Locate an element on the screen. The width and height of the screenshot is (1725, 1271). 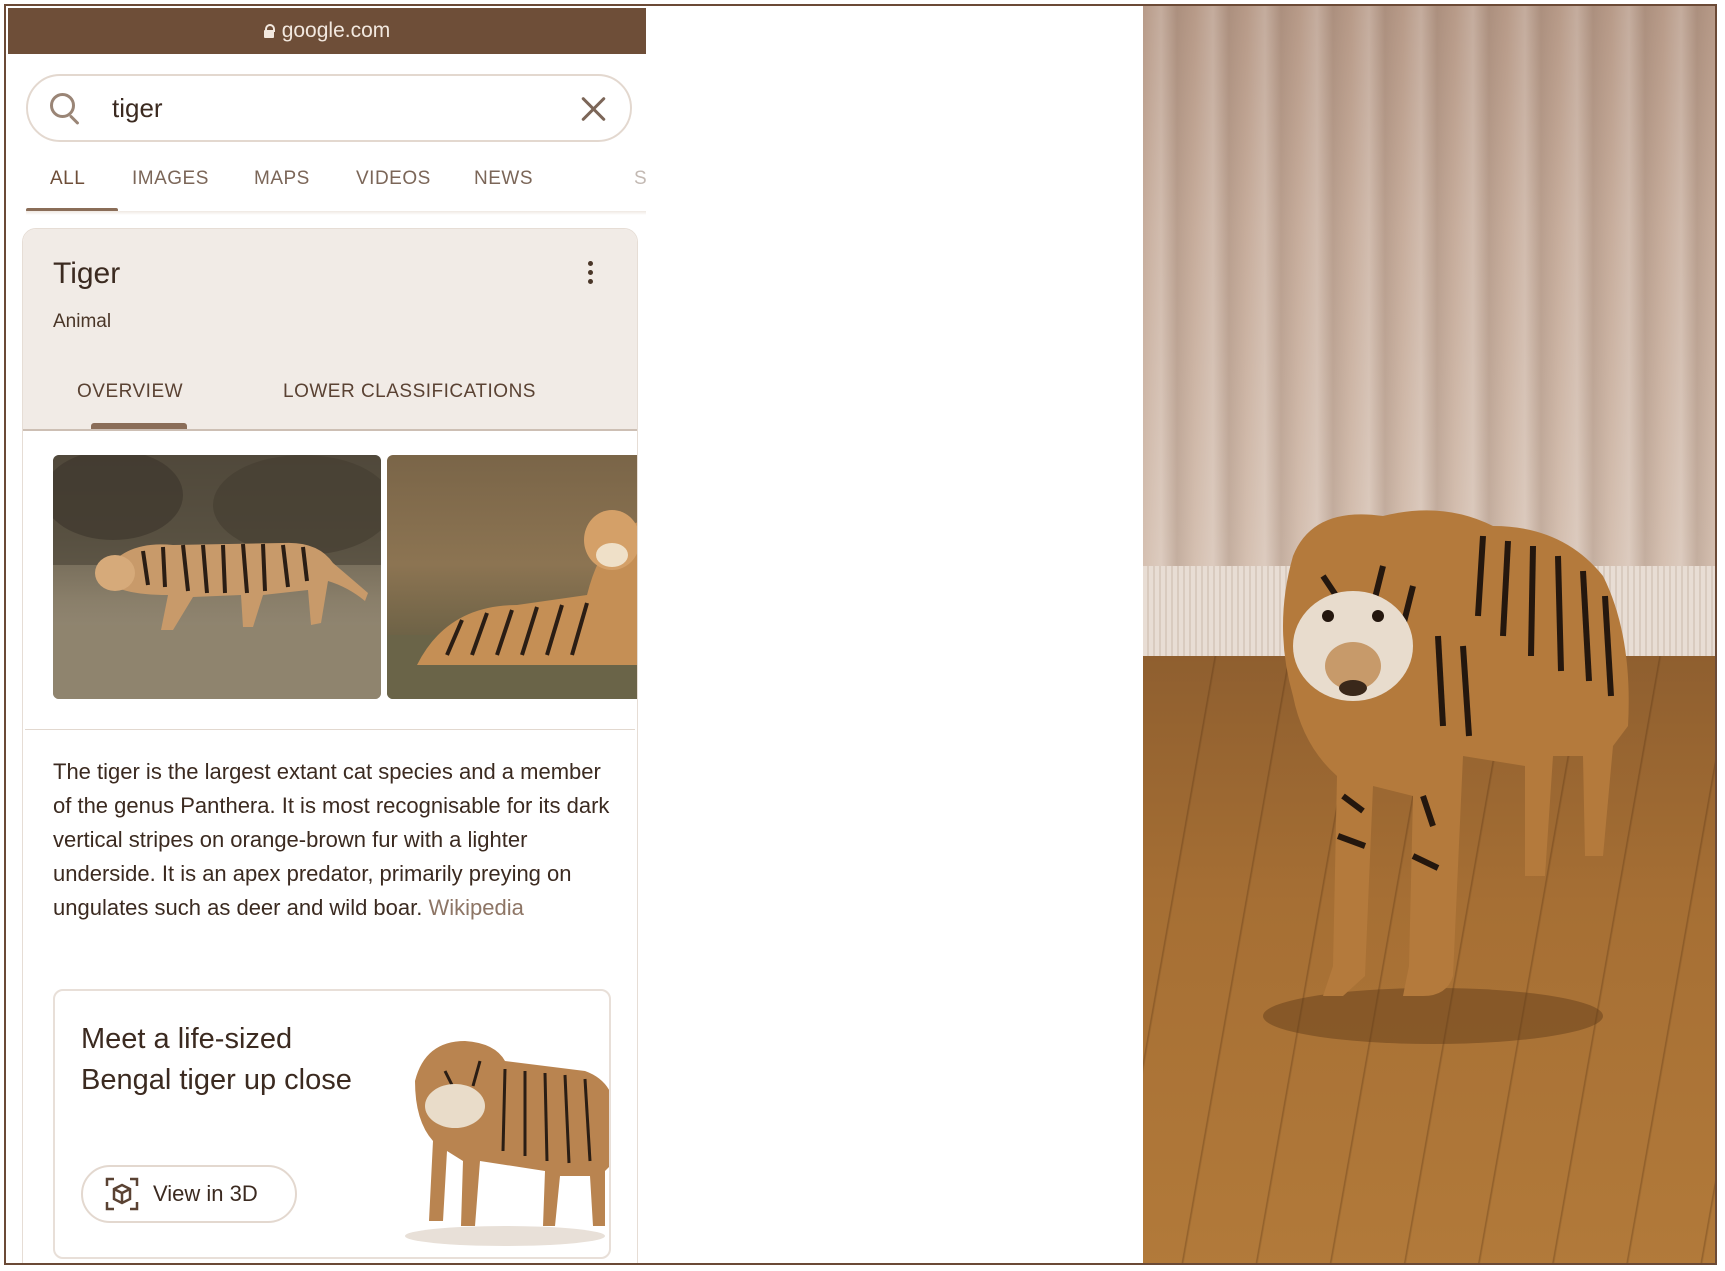
tab-all: ALL is located at coordinates (67, 179).